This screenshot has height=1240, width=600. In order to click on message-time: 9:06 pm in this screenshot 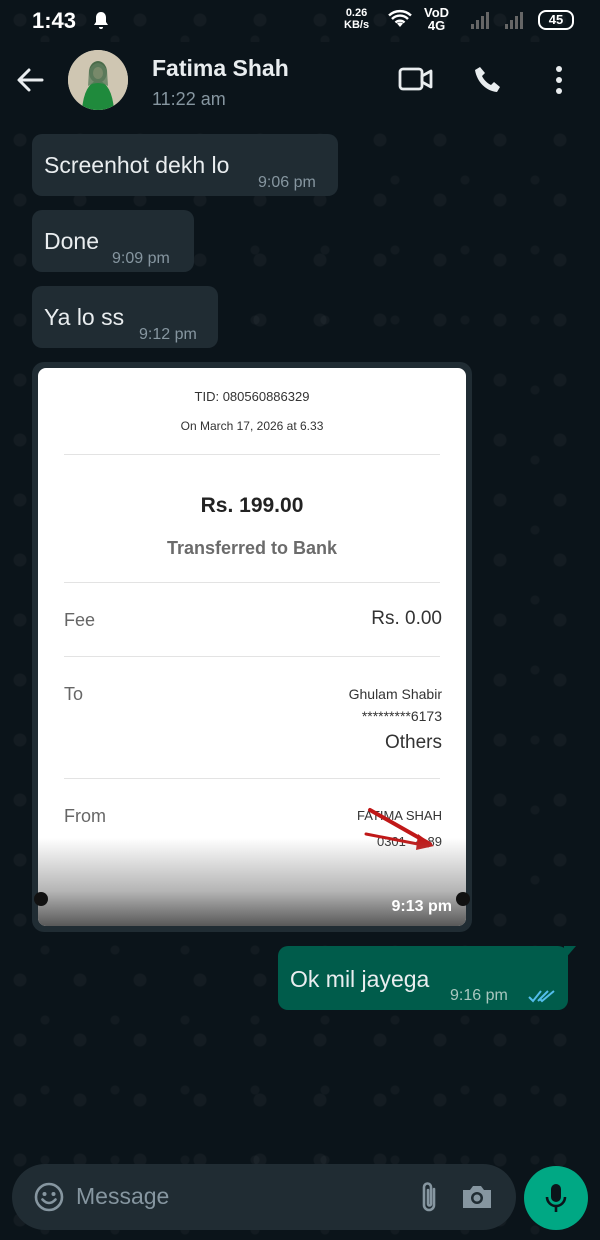, I will do `click(287, 182)`.